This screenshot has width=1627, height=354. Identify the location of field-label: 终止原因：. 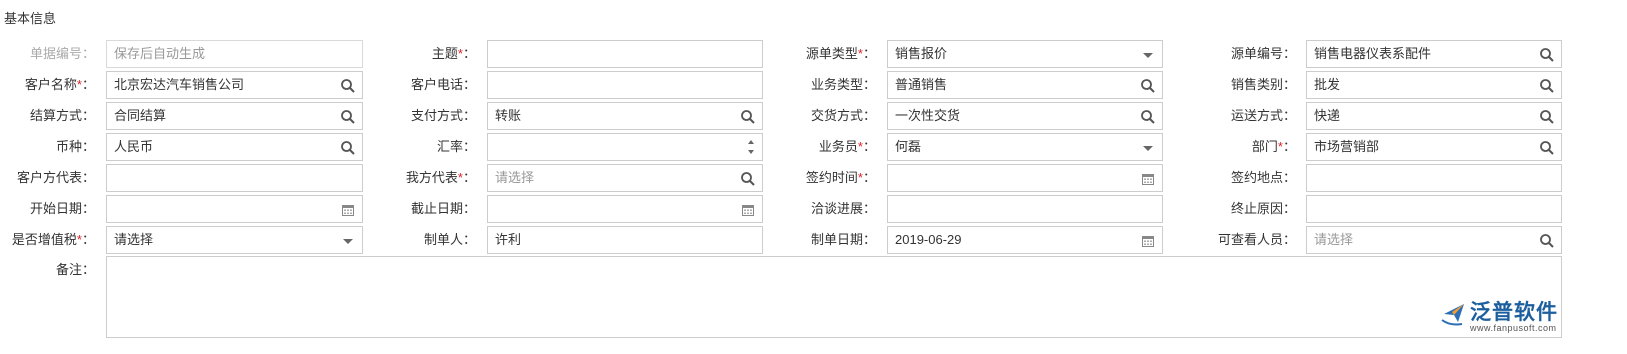
(1263, 208).